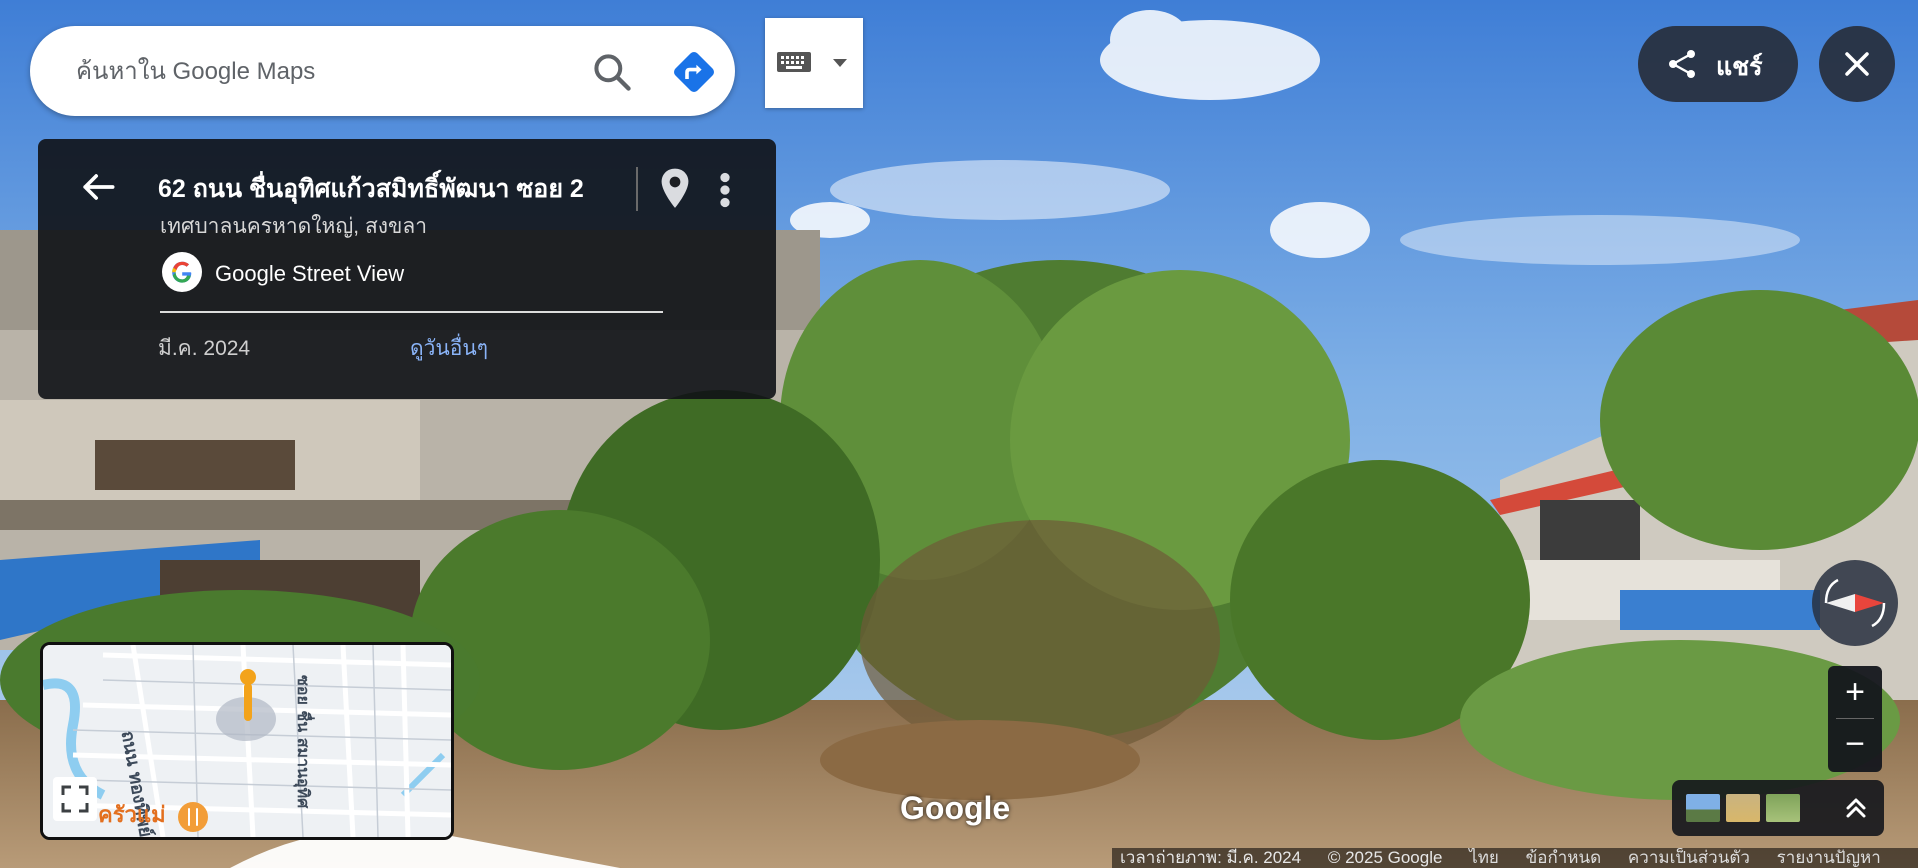 Image resolution: width=1918 pixels, height=868 pixels. What do you see at coordinates (1855, 692) in the screenshot?
I see `zoom-in-button: +` at bounding box center [1855, 692].